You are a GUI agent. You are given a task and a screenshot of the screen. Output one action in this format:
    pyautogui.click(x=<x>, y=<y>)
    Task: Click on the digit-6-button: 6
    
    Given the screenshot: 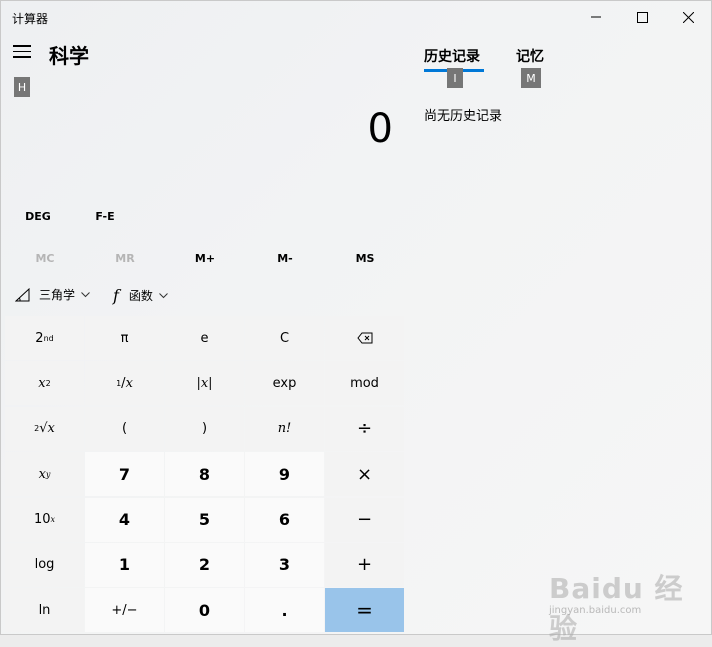 What is the action you would take?
    pyautogui.click(x=284, y=519)
    